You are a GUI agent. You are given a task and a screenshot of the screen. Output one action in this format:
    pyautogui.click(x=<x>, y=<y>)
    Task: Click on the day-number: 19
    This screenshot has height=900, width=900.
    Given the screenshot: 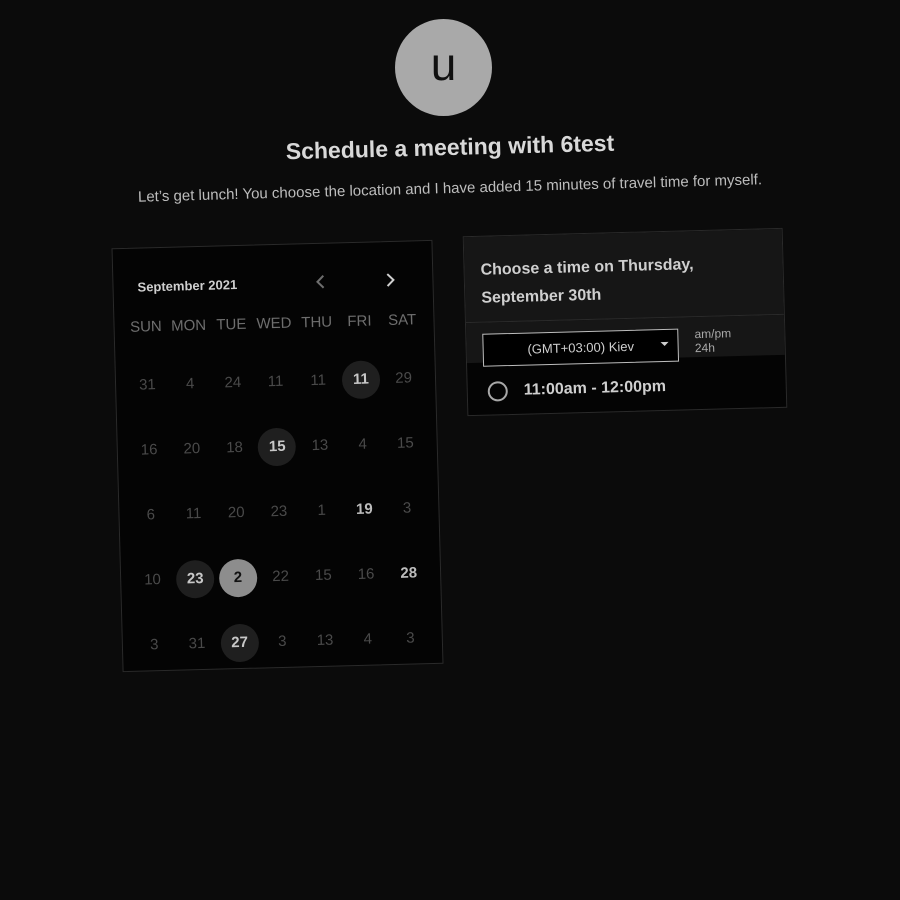 What is the action you would take?
    pyautogui.click(x=364, y=509)
    